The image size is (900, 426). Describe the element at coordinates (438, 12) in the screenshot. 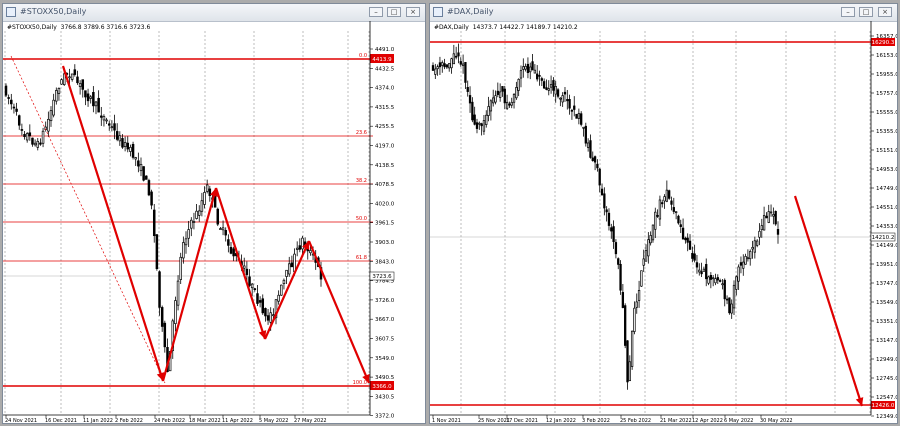

I see `window-icon` at that location.